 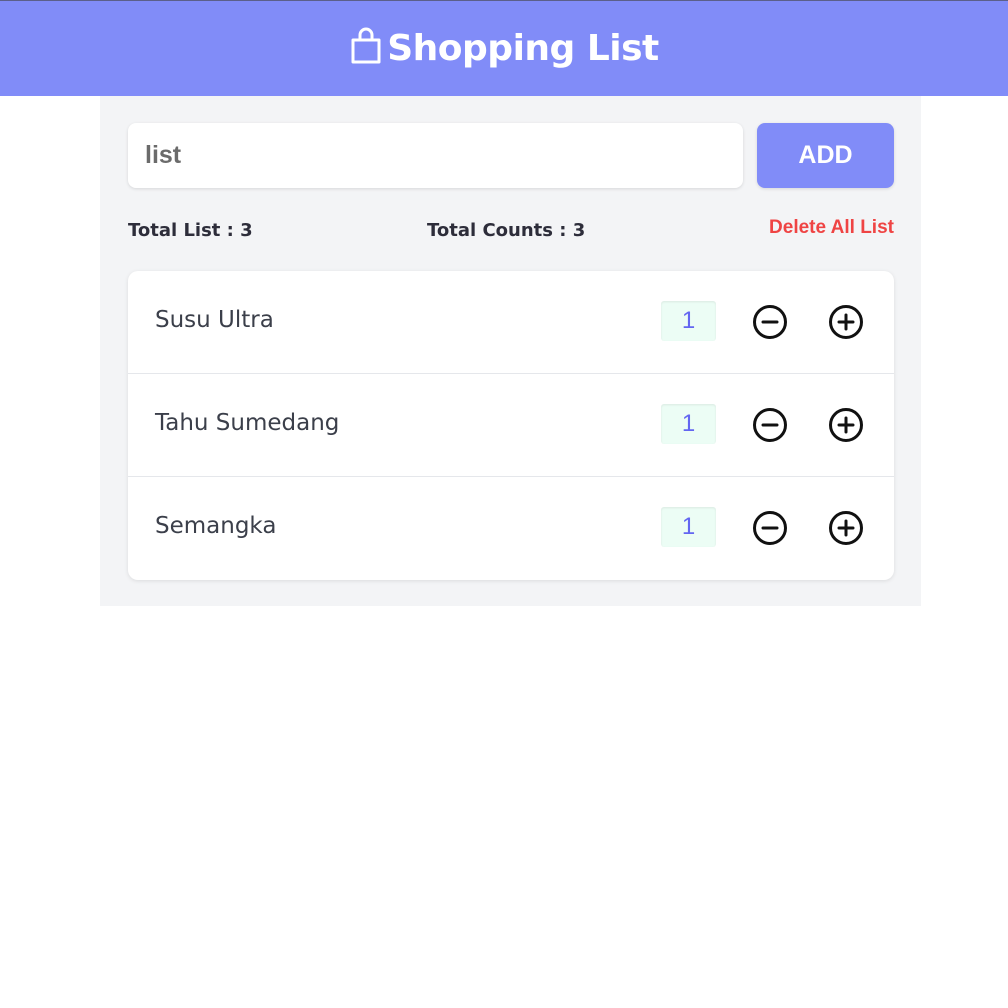 What do you see at coordinates (523, 48) in the screenshot?
I see `page-title: Shopping List` at bounding box center [523, 48].